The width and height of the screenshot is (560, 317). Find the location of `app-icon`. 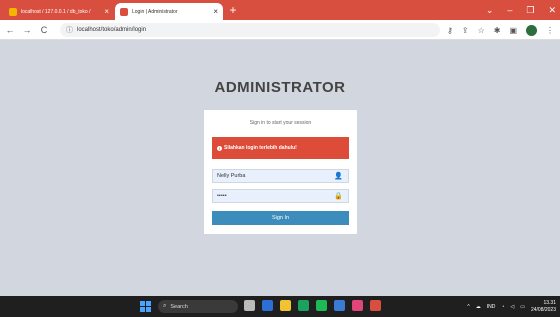

app-icon is located at coordinates (357, 305).